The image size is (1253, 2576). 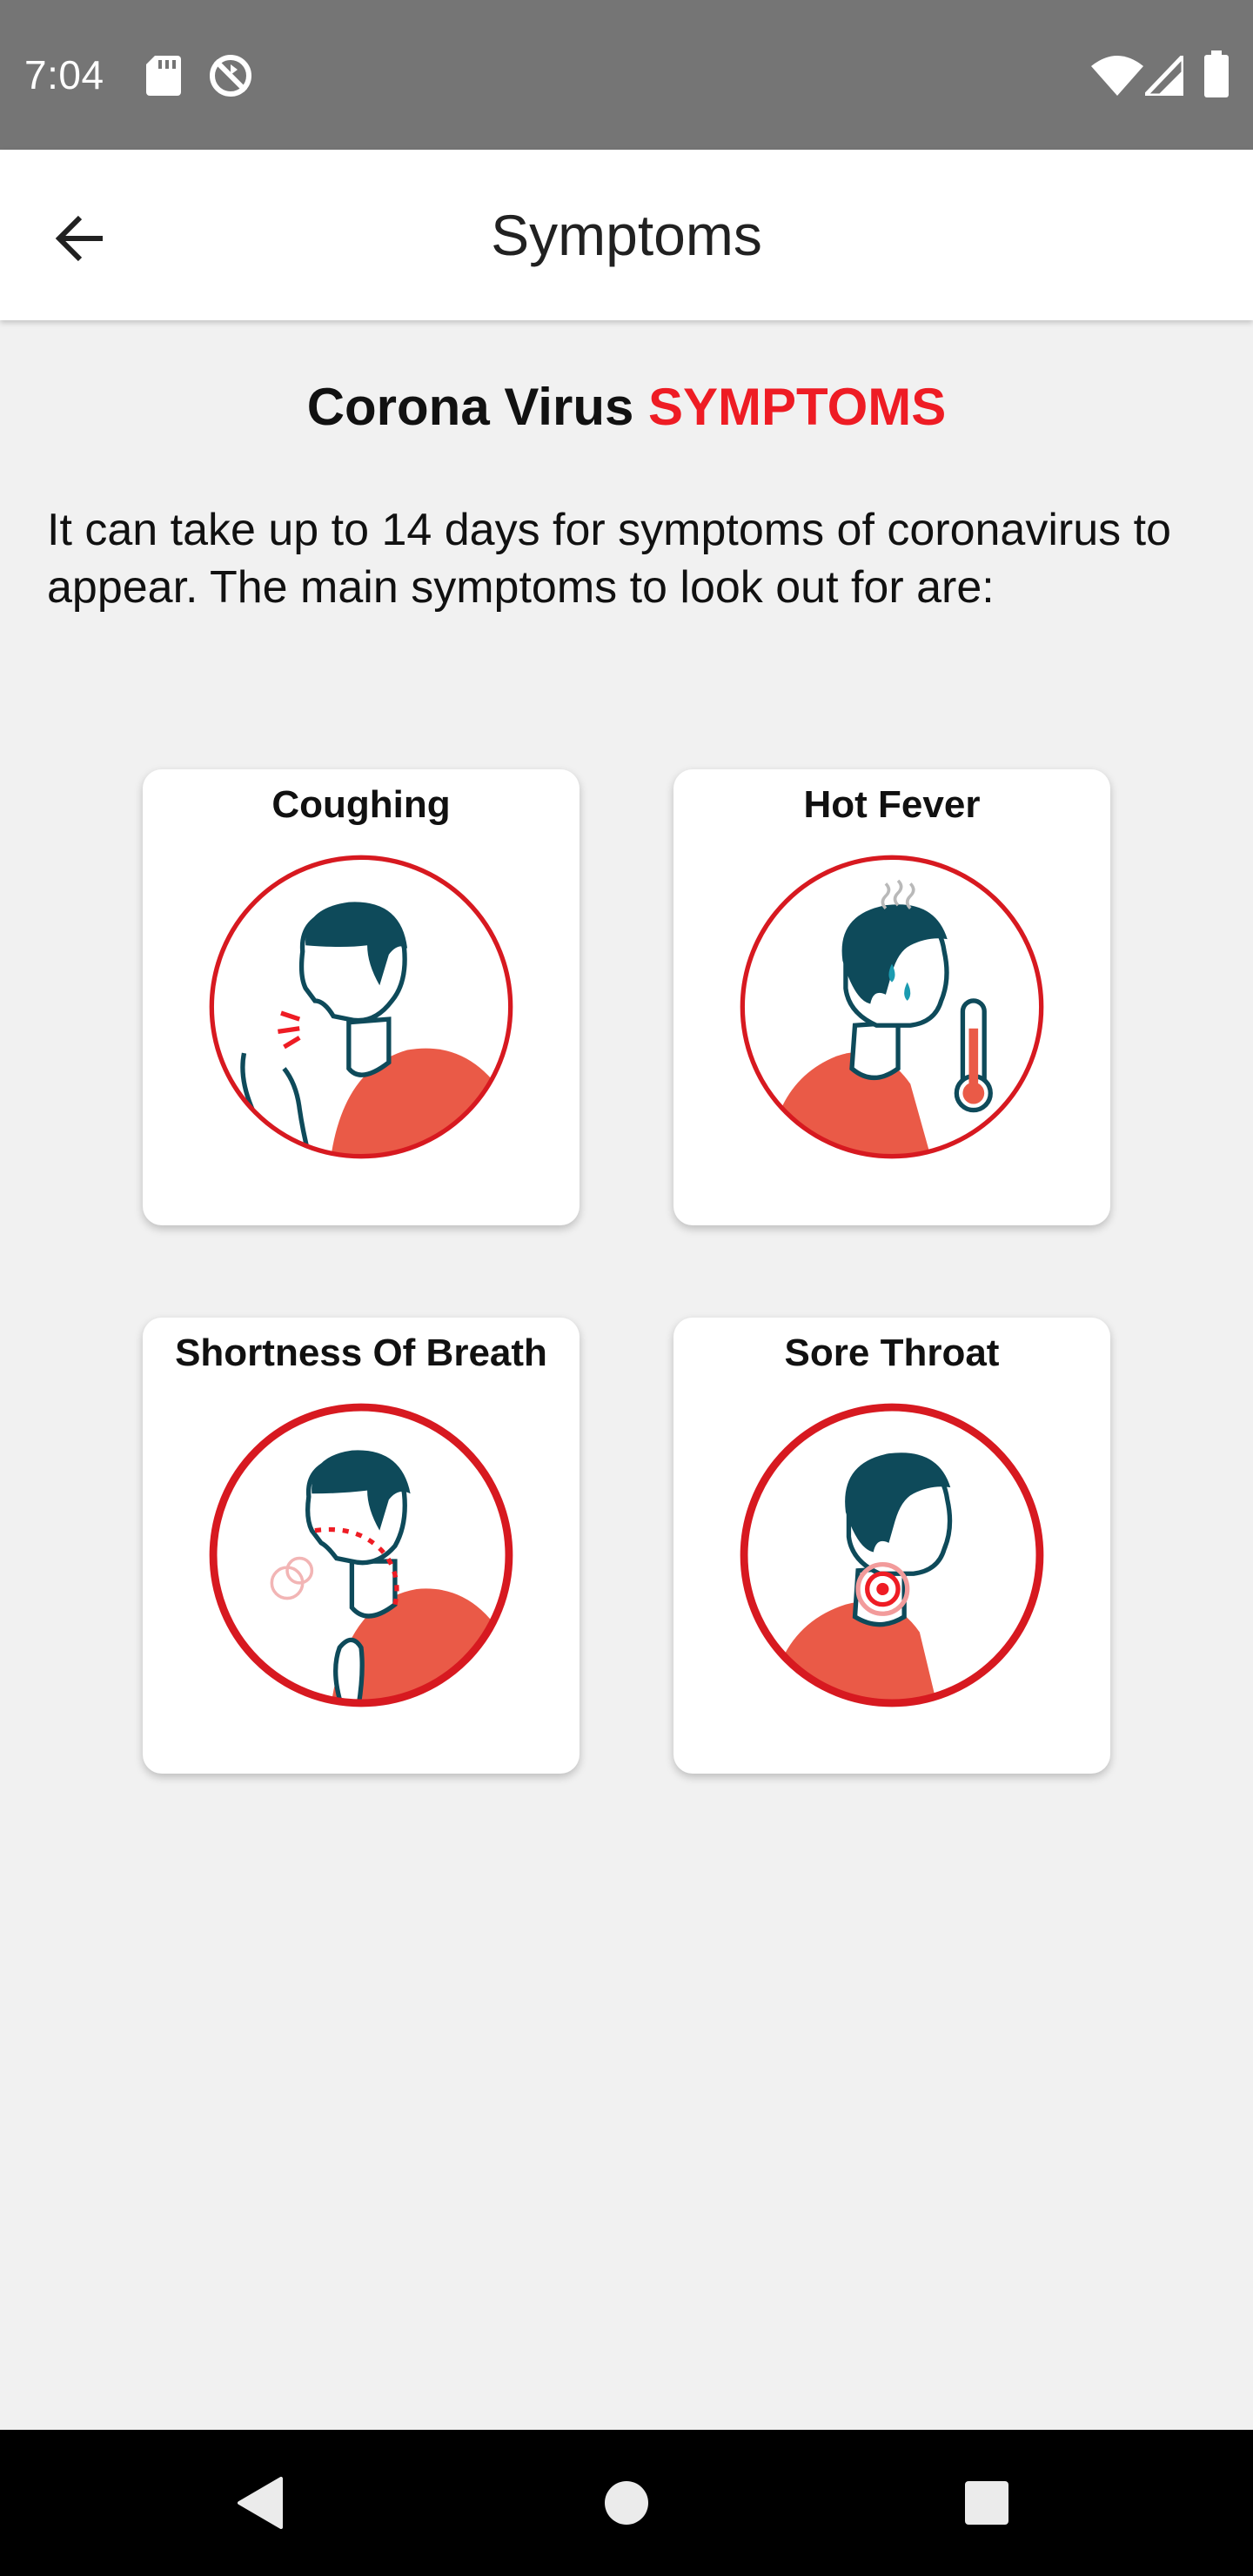 What do you see at coordinates (1164, 76) in the screenshot?
I see `signal-icon` at bounding box center [1164, 76].